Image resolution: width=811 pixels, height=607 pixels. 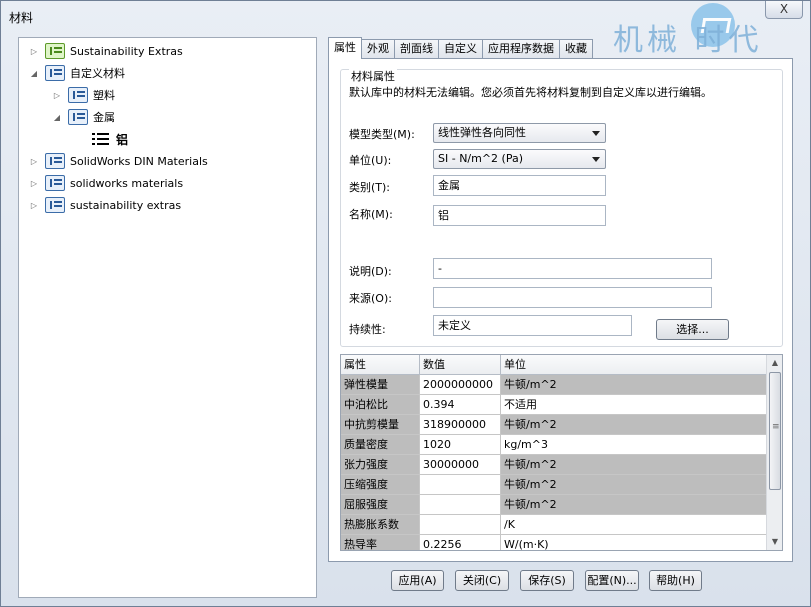 What do you see at coordinates (380, 542) in the screenshot?
I see `property-name: 热导率` at bounding box center [380, 542].